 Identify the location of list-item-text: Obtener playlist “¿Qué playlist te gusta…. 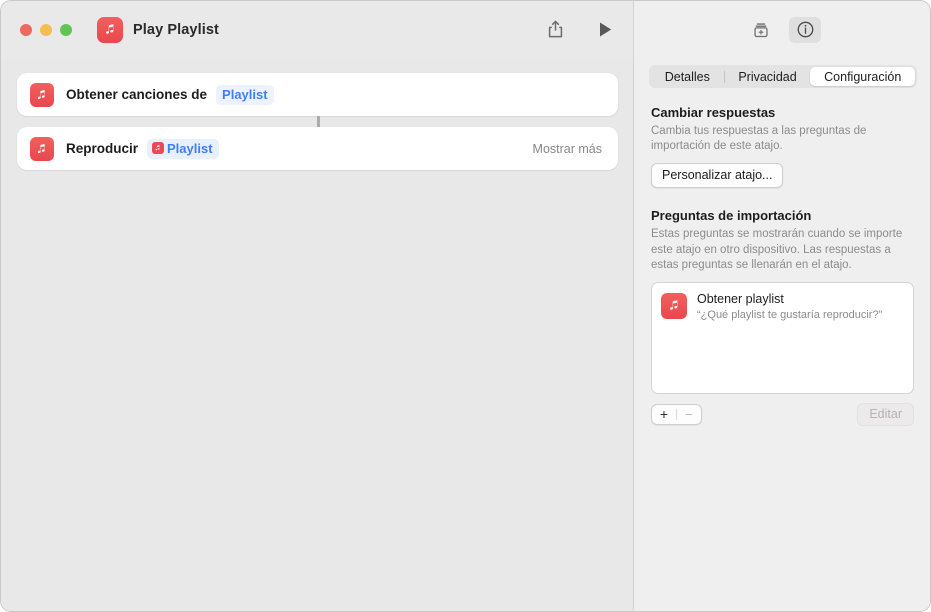
(789, 307).